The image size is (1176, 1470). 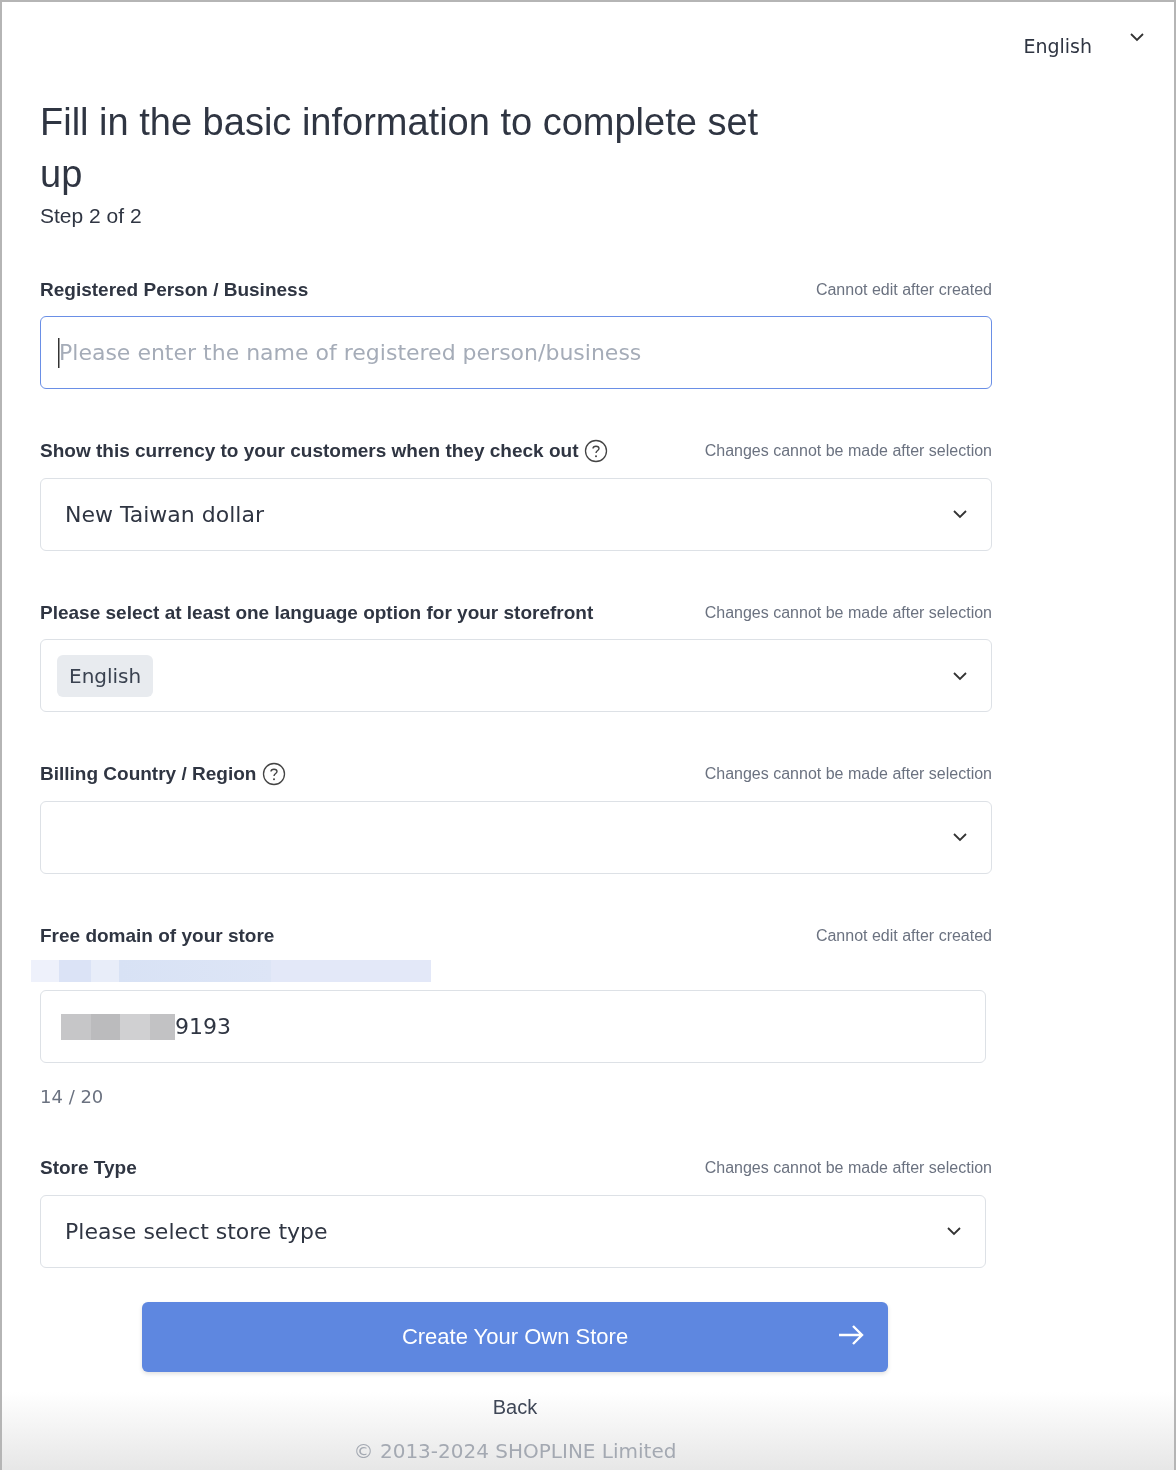 What do you see at coordinates (72, 1097) in the screenshot?
I see `character-counter: 14 / 20` at bounding box center [72, 1097].